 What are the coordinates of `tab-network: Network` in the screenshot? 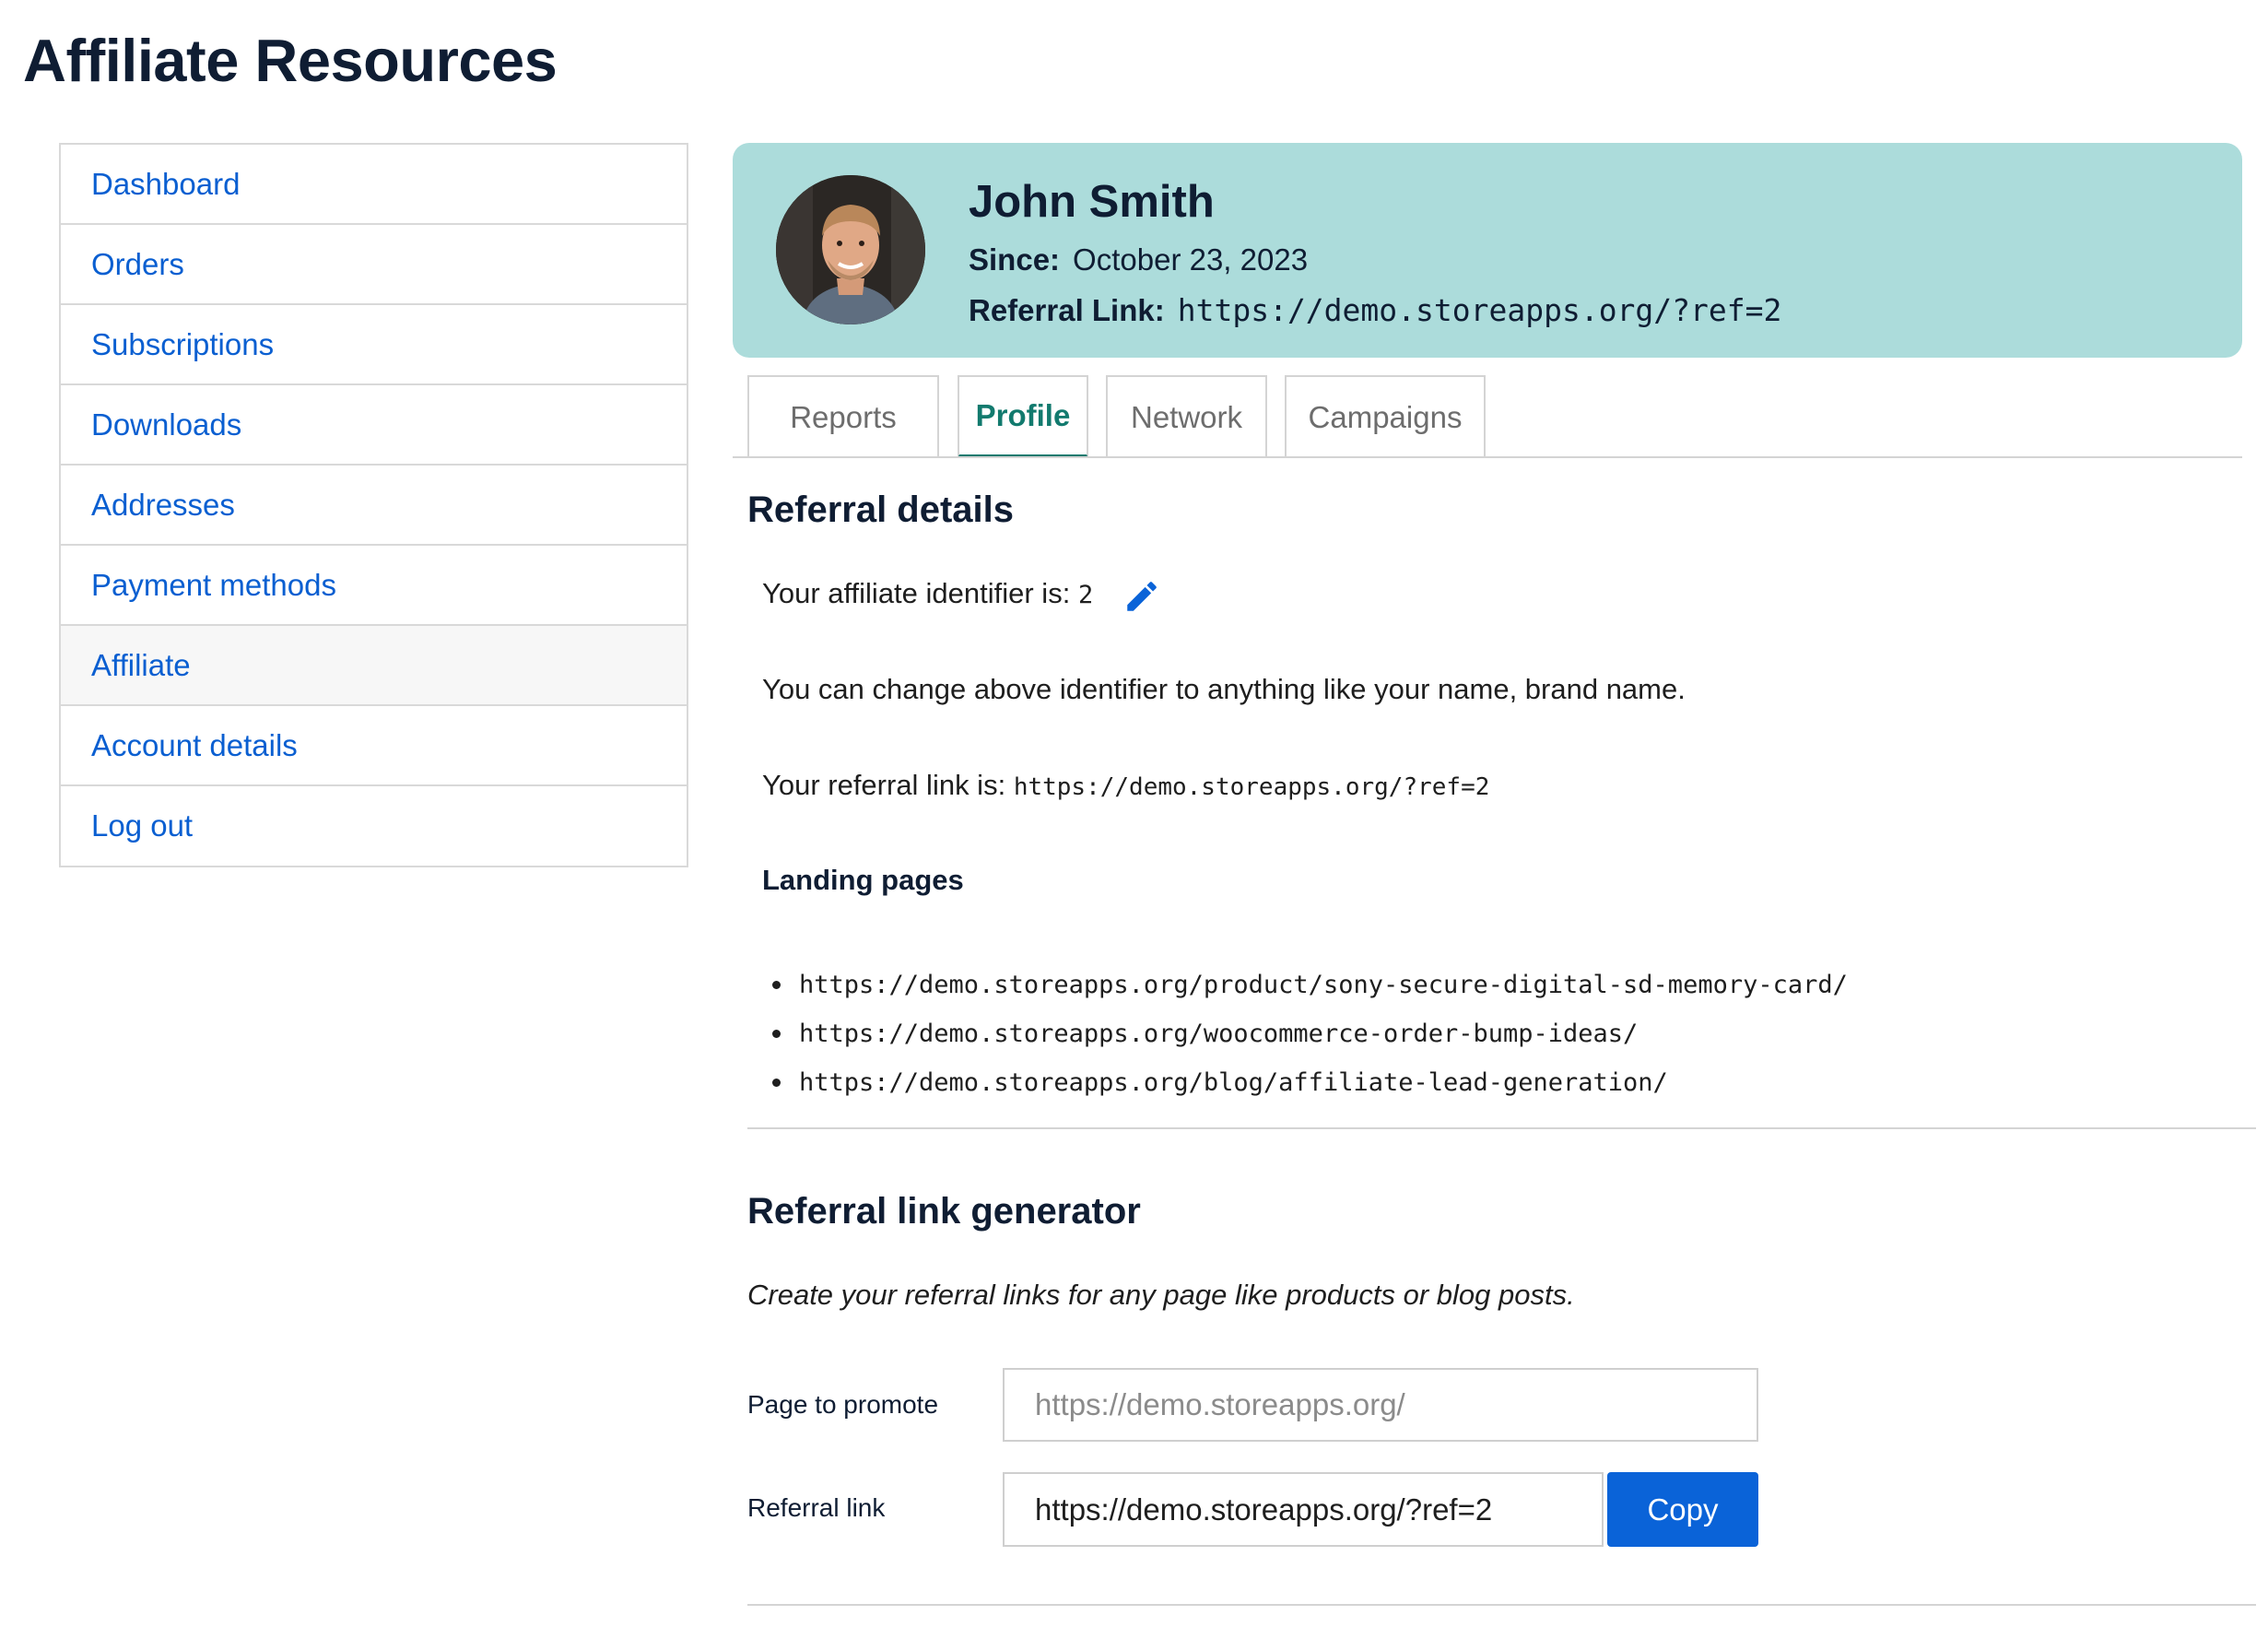 It's located at (1186, 416).